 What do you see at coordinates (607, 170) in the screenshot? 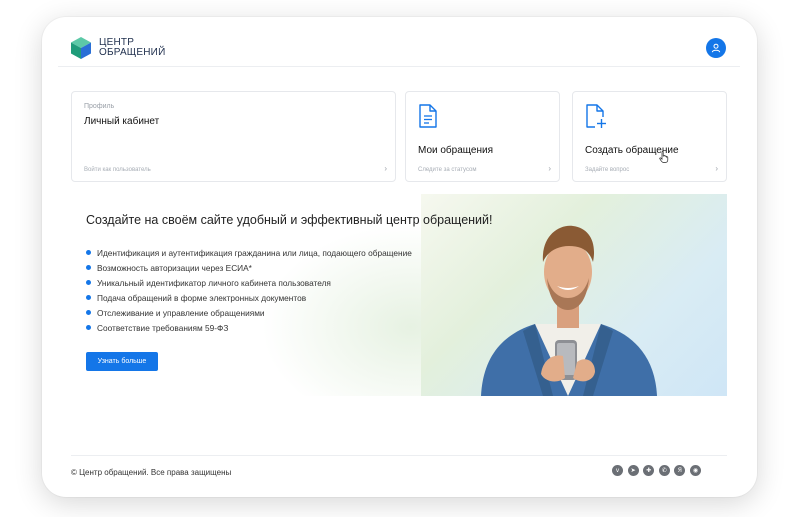
I see `card-link: Задайте вопрос` at bounding box center [607, 170].